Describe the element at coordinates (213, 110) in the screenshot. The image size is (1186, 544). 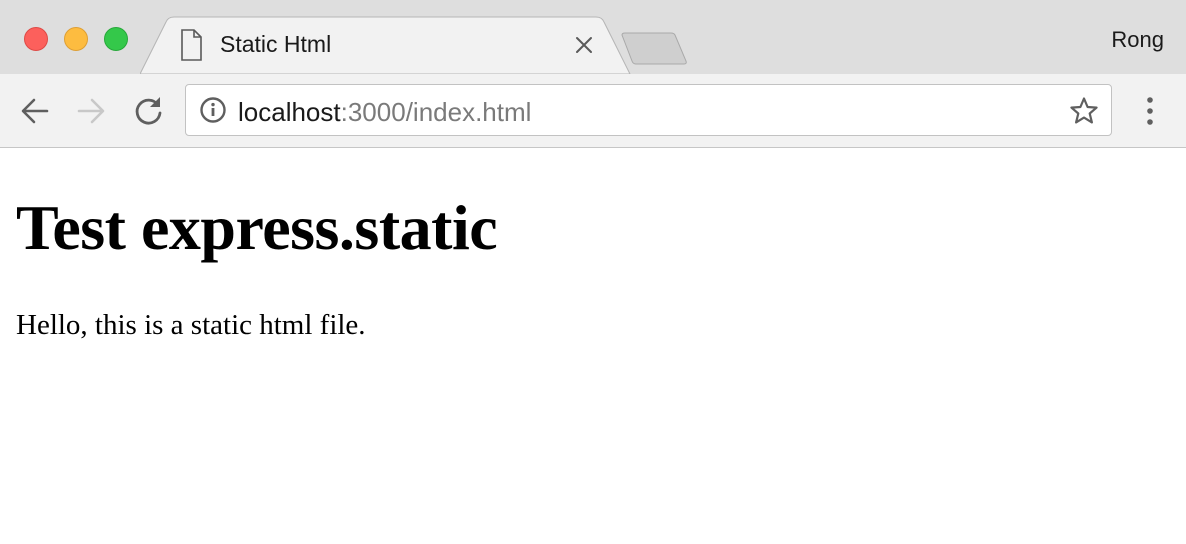
I see `info-icon` at that location.